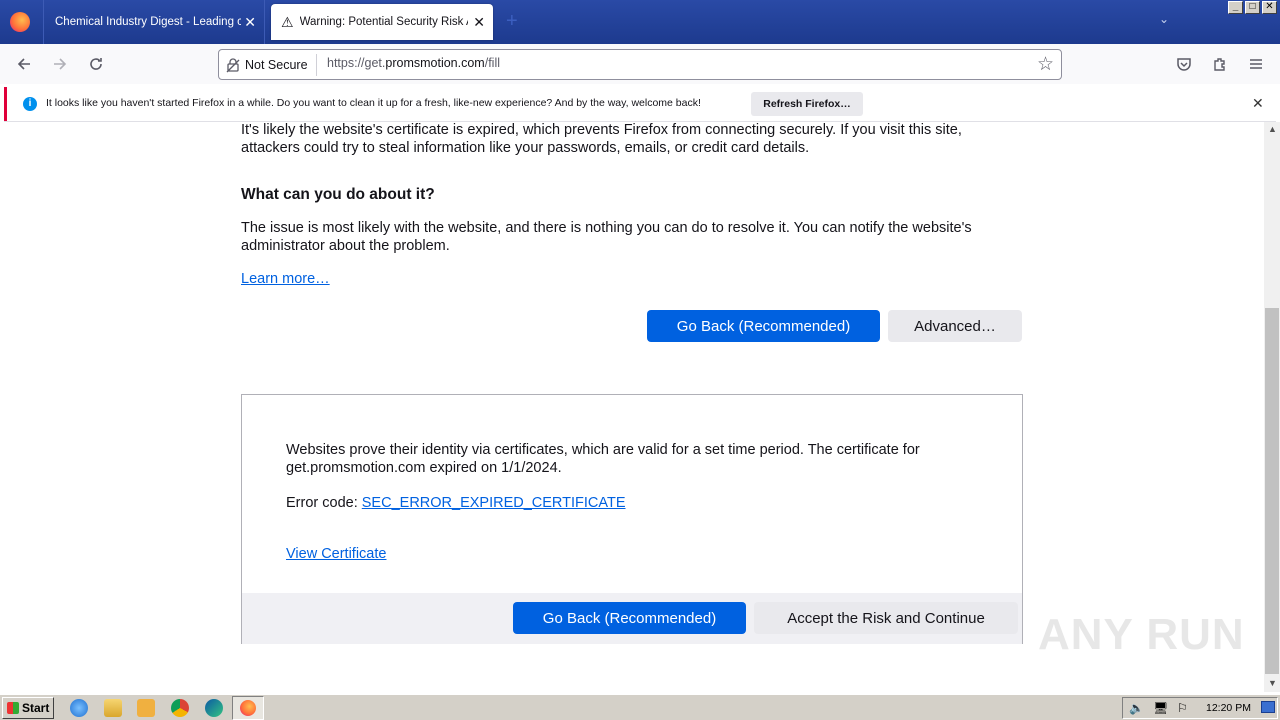 The width and height of the screenshot is (1280, 720). I want to click on list-all-tabs-icon: ⌄, so click(1164, 19).